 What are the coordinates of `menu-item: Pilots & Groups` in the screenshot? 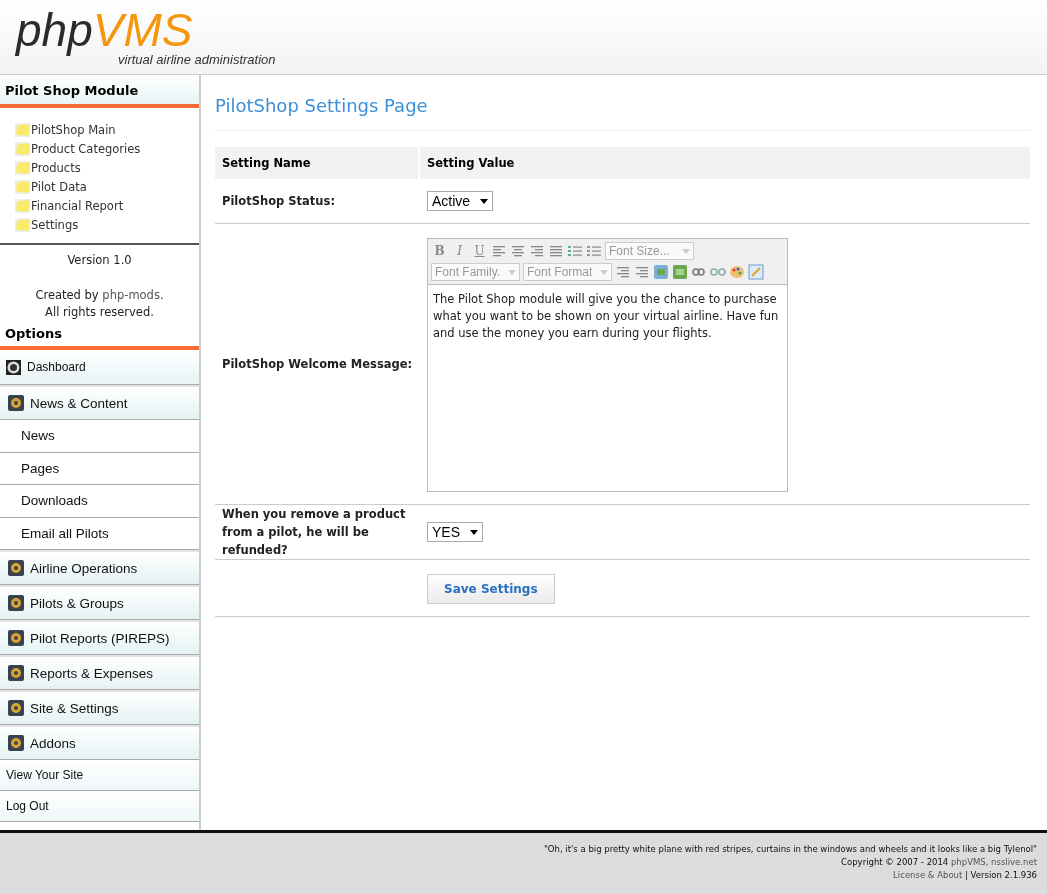 It's located at (99, 602).